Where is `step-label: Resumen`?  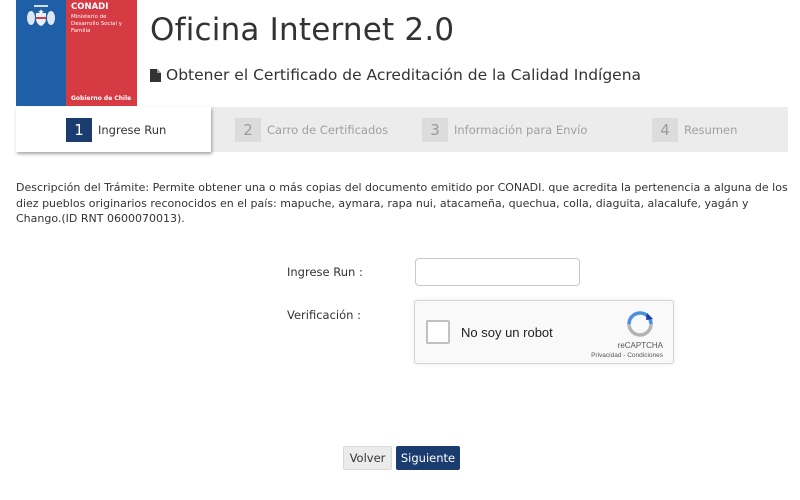 step-label: Resumen is located at coordinates (711, 129).